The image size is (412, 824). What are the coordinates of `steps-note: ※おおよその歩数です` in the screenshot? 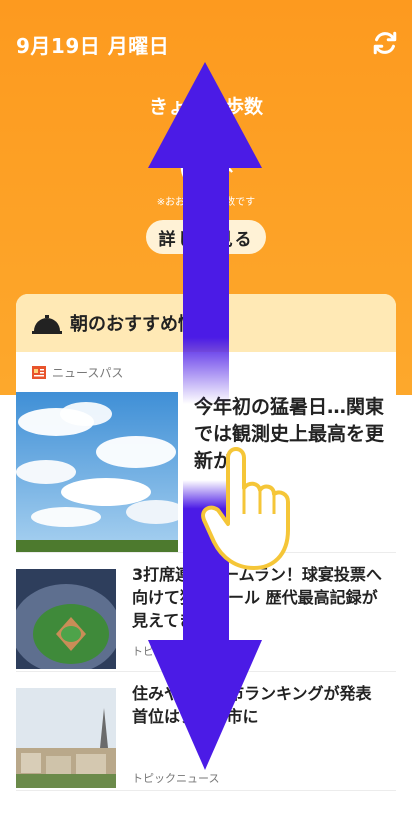 It's located at (206, 202).